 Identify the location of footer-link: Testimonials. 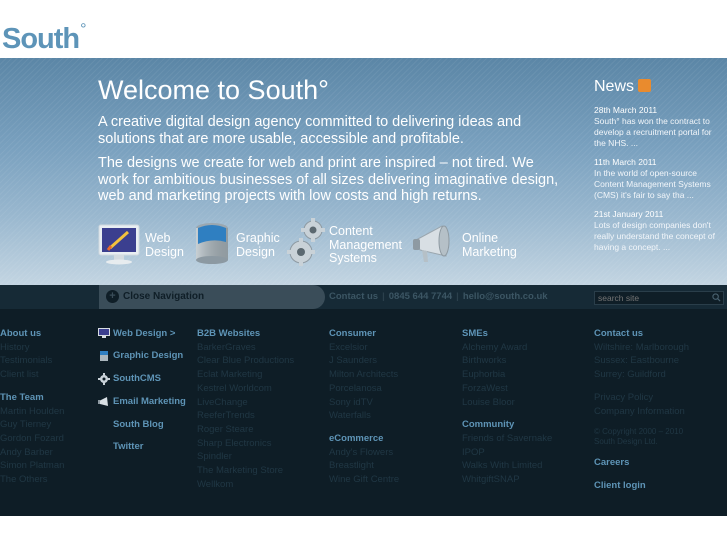
(32, 361).